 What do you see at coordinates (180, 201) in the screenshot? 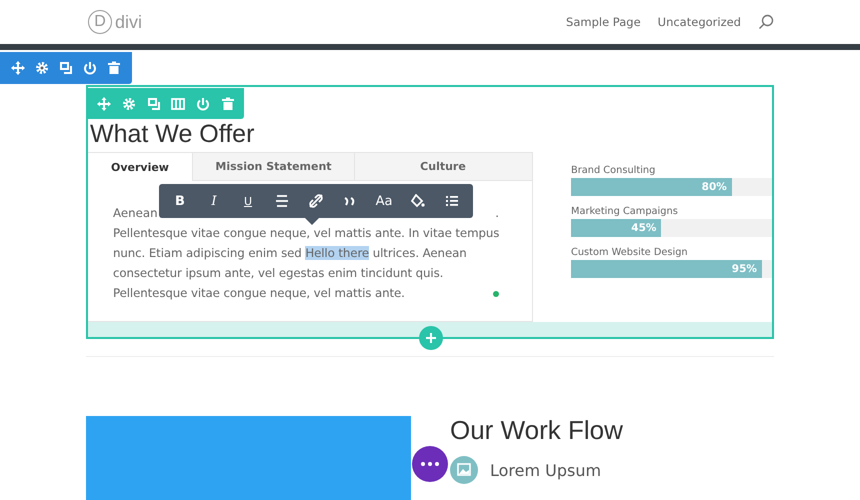
I see `bold-button: B` at bounding box center [180, 201].